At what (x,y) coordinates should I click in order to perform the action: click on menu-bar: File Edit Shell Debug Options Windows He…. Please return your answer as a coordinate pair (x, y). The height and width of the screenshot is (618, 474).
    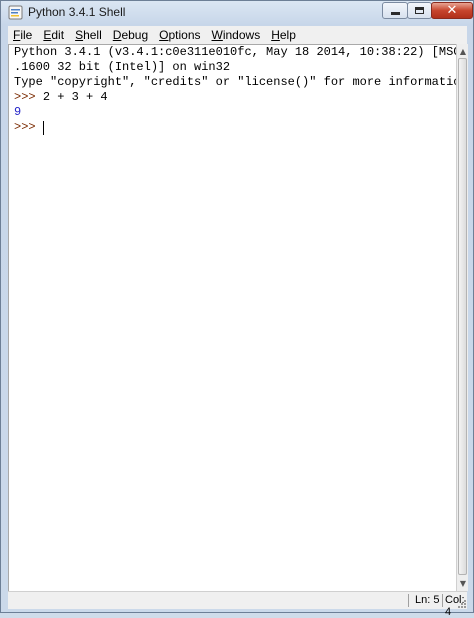
    Looking at the image, I should click on (237, 35).